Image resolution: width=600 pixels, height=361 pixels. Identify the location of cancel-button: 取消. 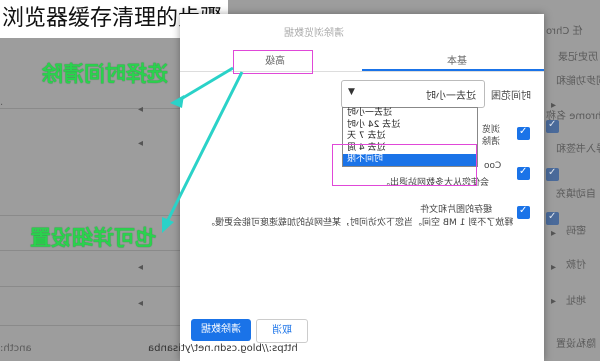
(282, 331).